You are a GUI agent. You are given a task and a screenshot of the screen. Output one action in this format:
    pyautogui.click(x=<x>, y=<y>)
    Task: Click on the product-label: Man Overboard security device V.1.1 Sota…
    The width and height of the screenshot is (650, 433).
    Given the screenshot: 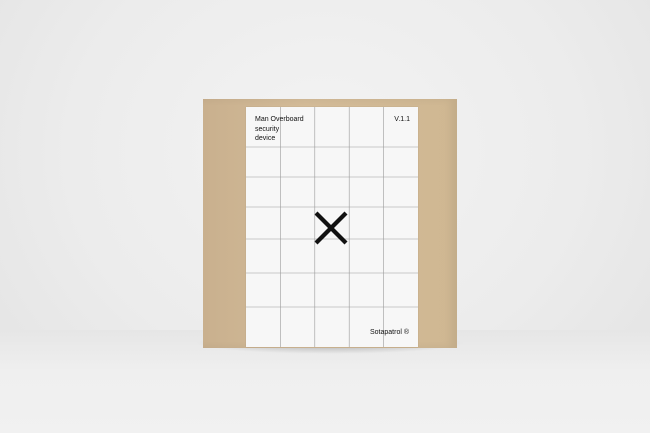 What is the action you would take?
    pyautogui.click(x=332, y=227)
    